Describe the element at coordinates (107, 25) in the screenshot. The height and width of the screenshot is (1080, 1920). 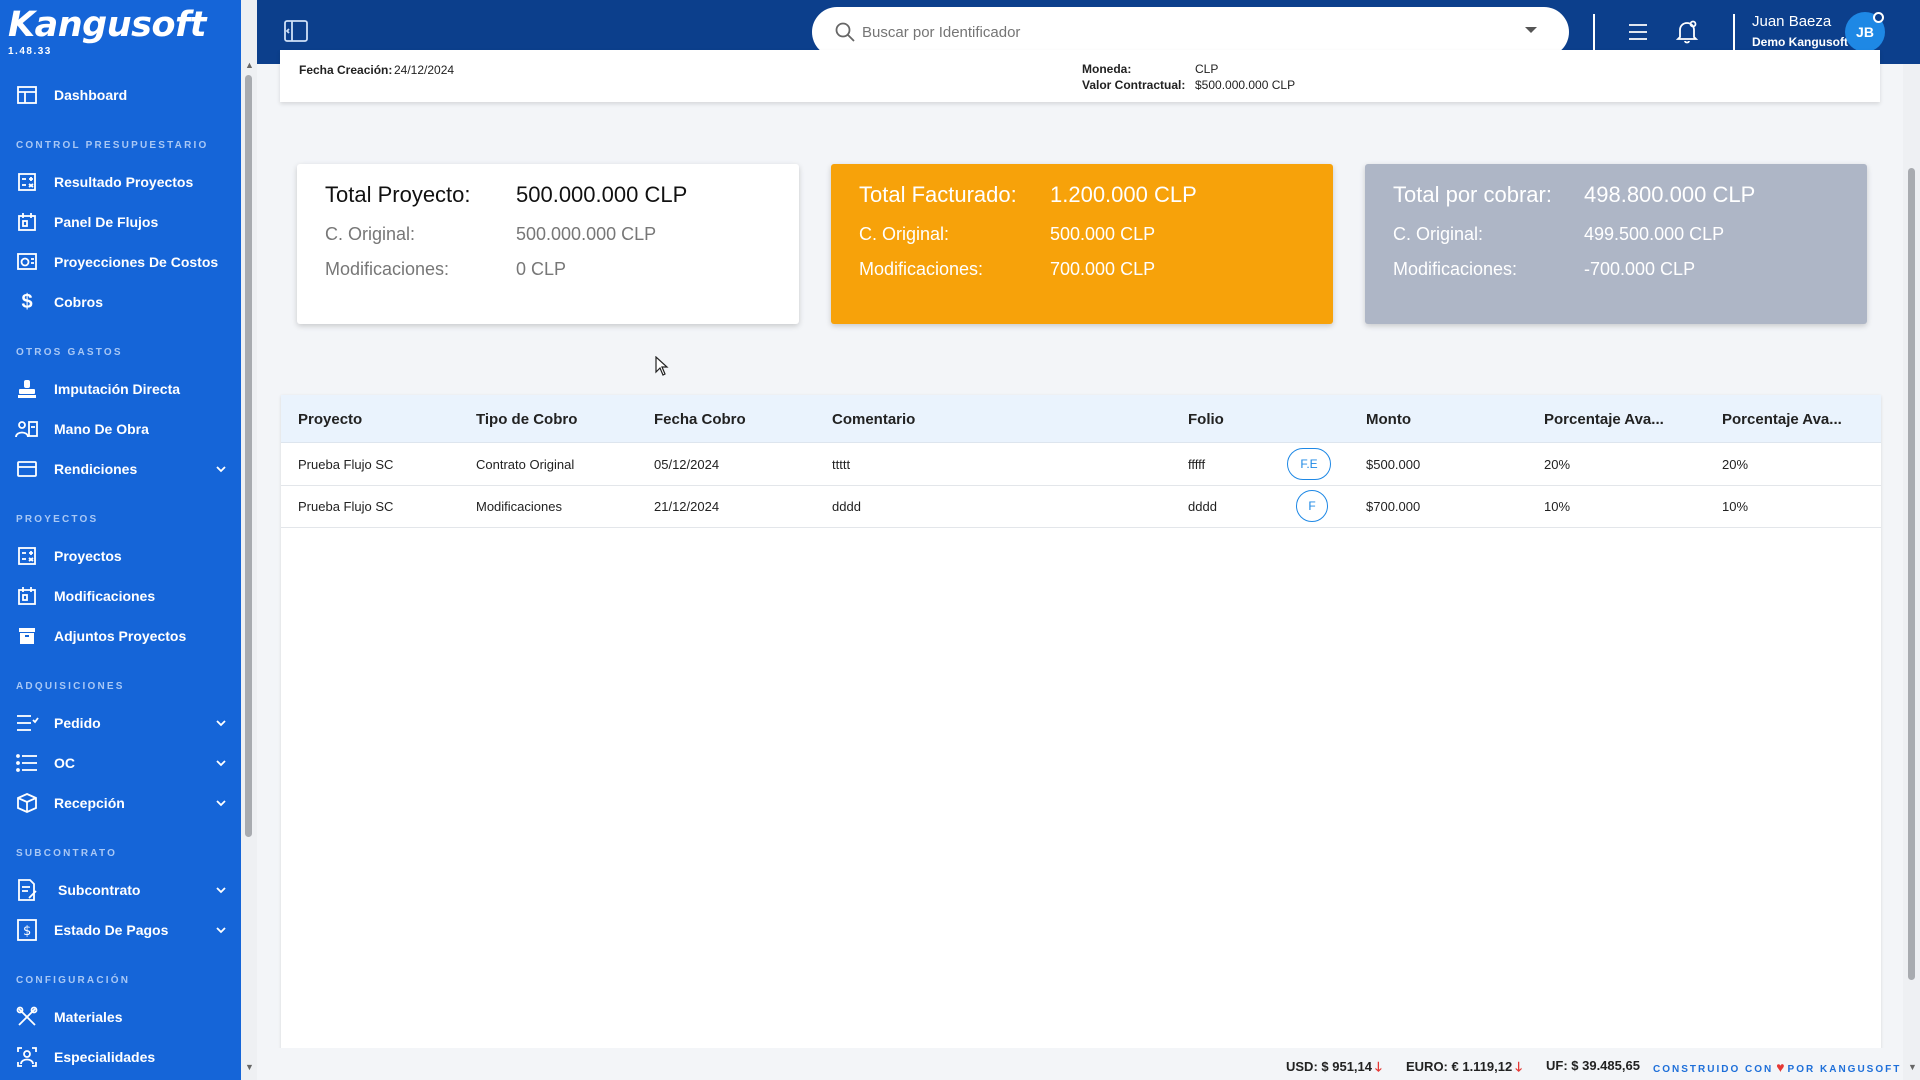
I see `logo-text: Kangusoft` at that location.